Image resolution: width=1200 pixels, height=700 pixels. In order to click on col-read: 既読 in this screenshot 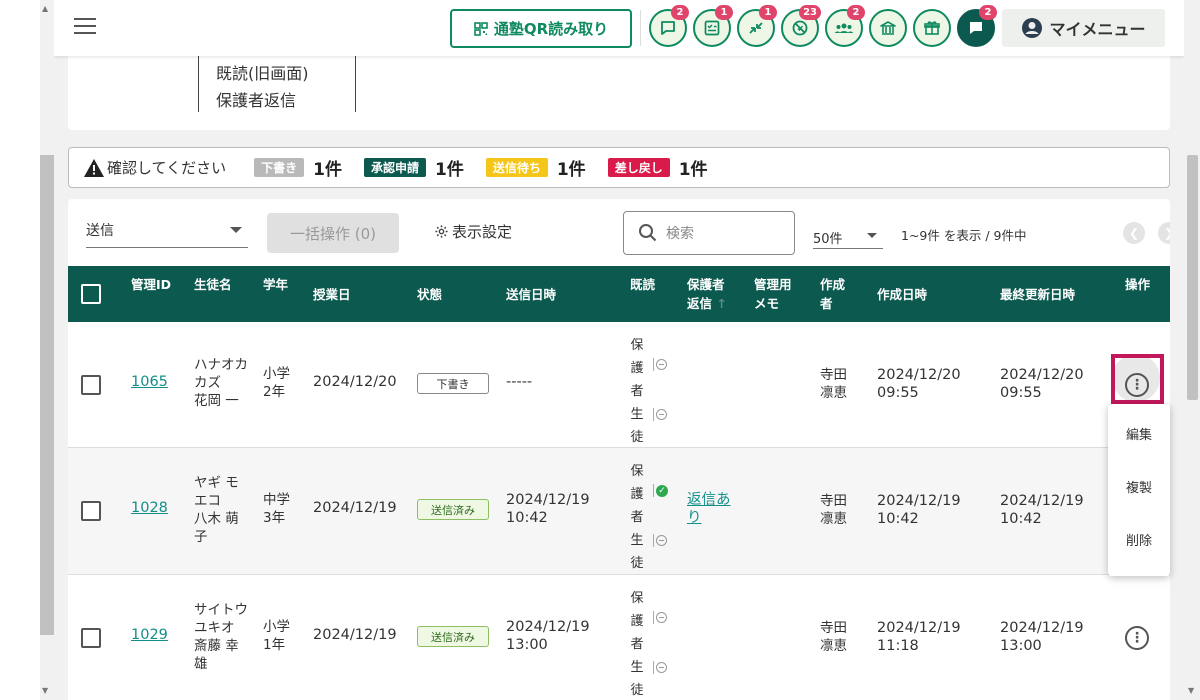, I will do `click(642, 284)`.